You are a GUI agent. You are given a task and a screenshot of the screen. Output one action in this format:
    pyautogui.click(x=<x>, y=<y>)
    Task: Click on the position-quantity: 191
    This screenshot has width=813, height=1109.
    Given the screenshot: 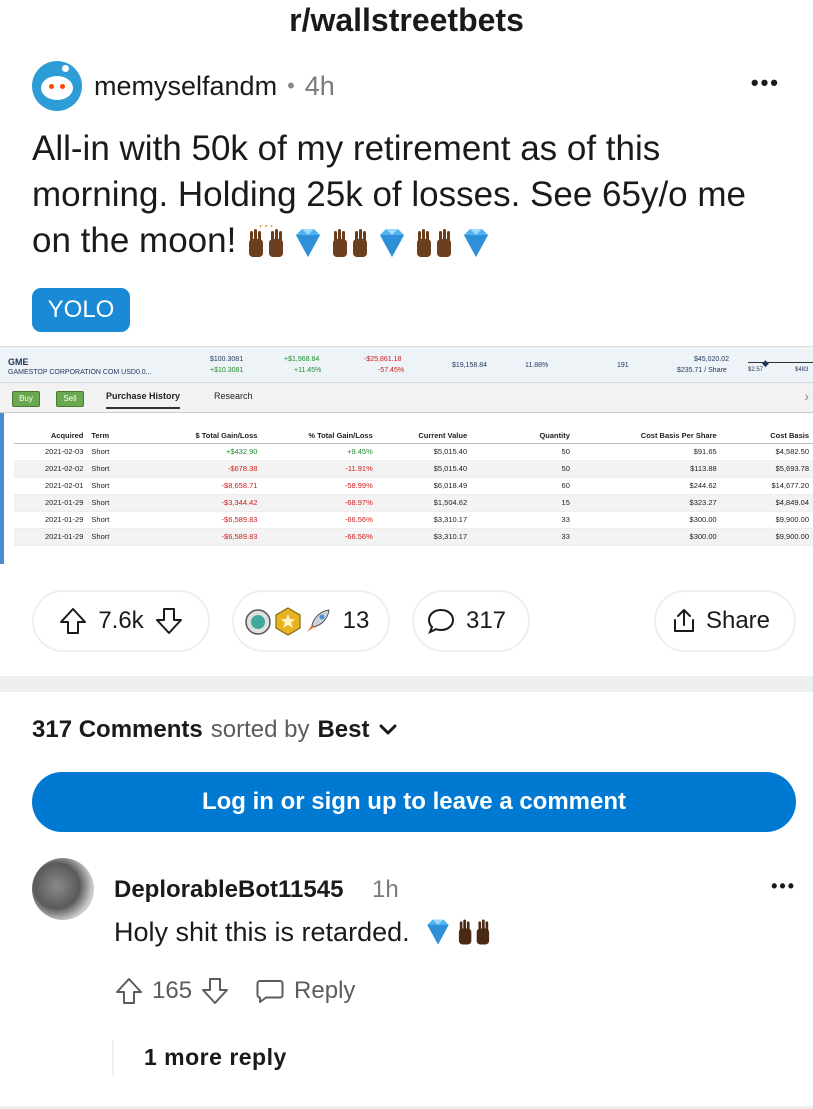 What is the action you would take?
    pyautogui.click(x=623, y=365)
    